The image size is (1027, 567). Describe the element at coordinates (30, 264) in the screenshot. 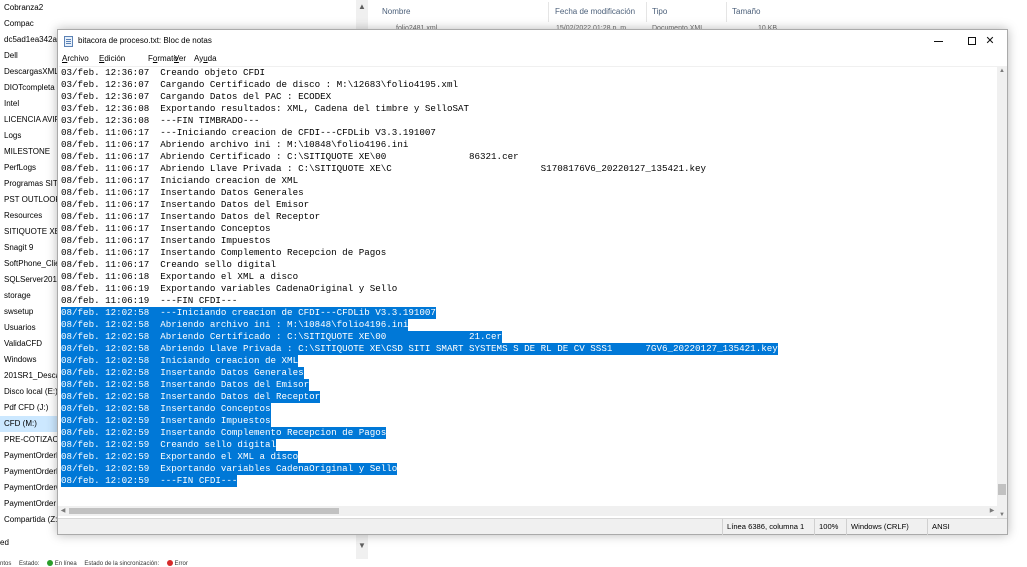

I see `nav-item: SoftPhone_Clie` at that location.